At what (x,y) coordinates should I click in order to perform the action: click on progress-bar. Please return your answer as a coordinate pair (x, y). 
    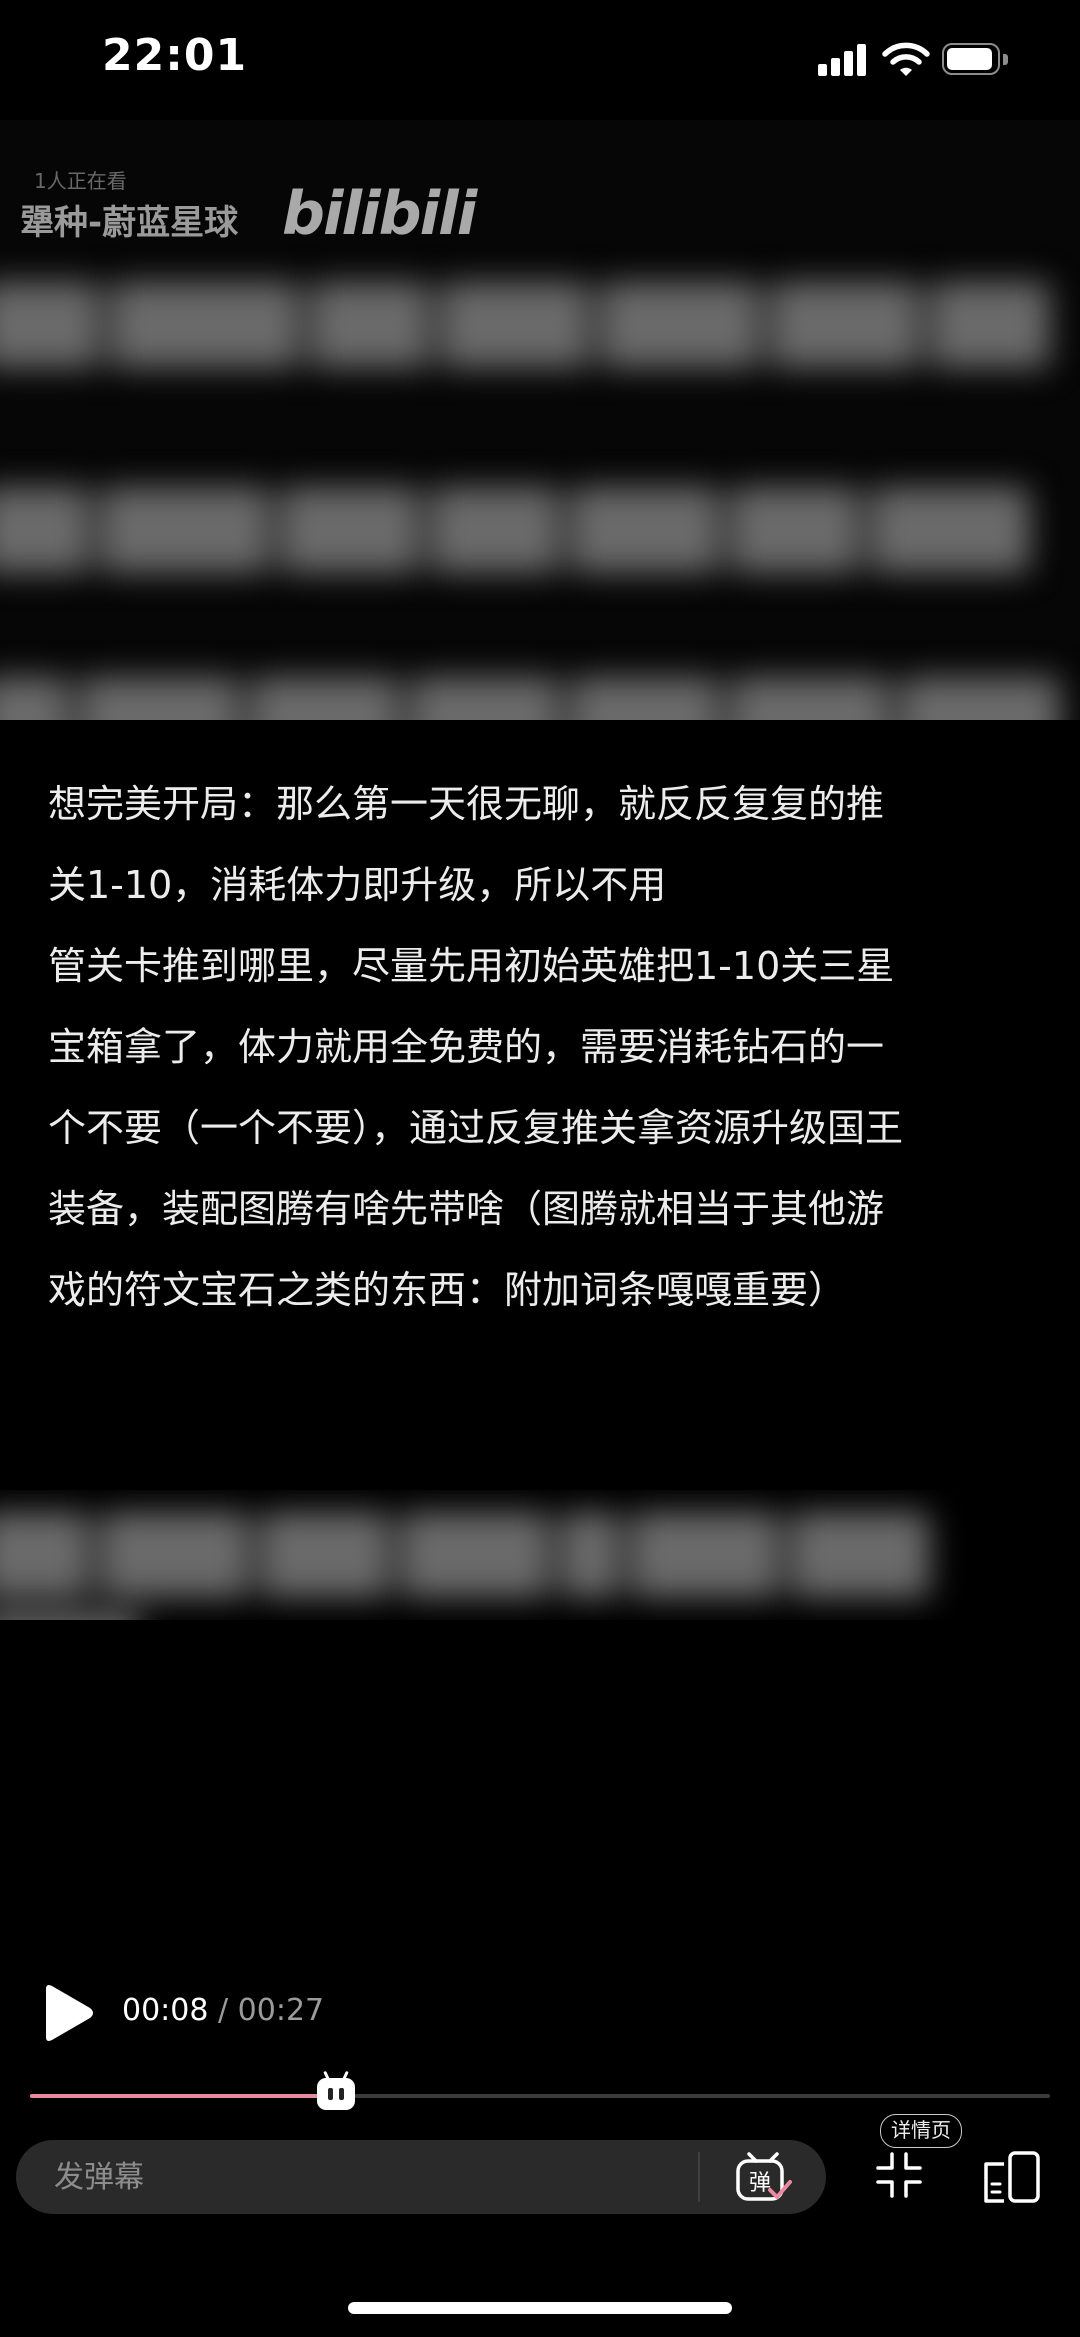
    Looking at the image, I should click on (540, 2096).